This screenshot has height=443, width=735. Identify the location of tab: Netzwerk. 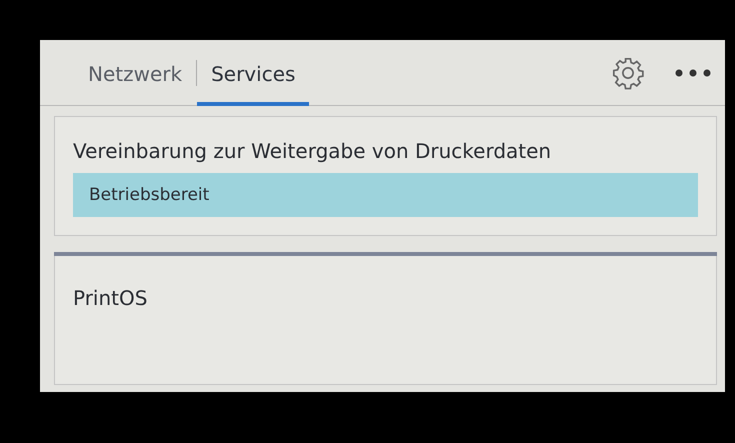
(138, 77).